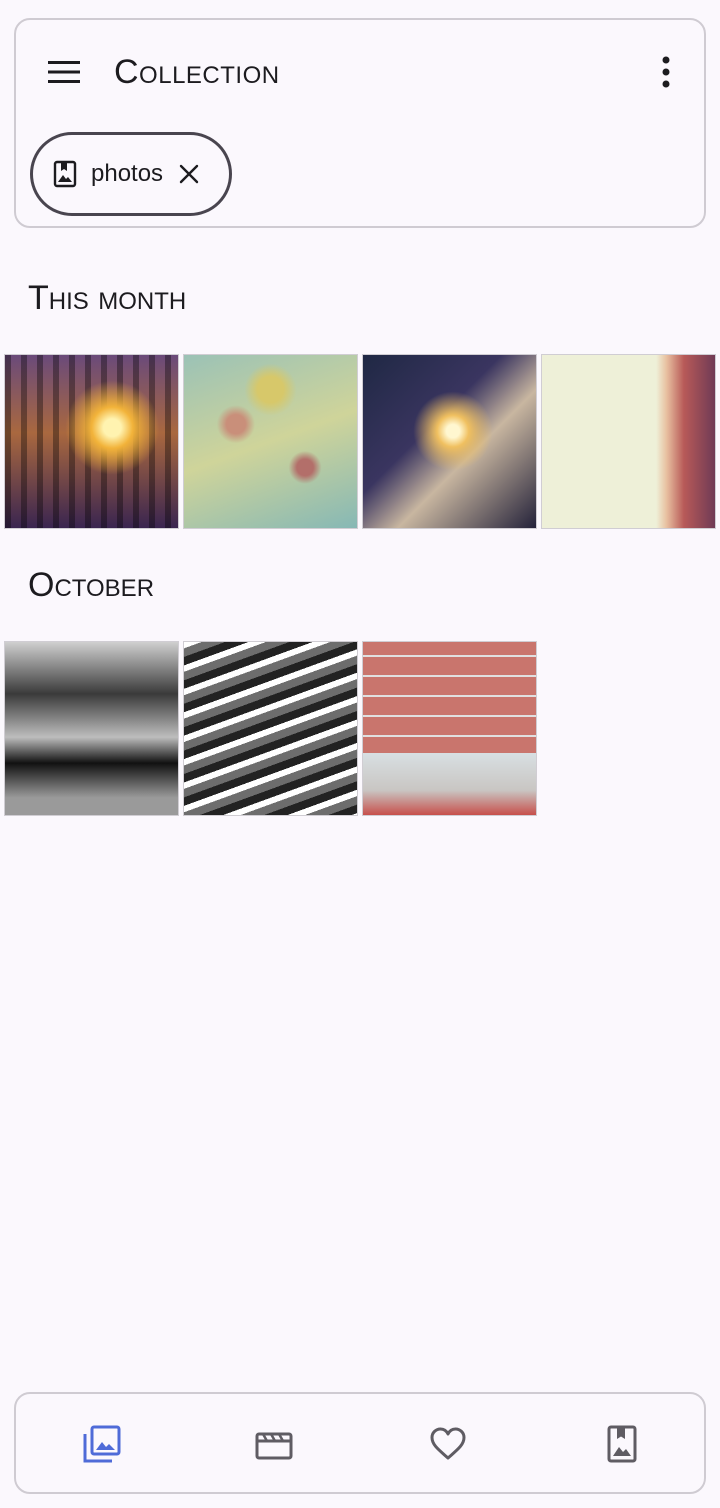 Image resolution: width=720 pixels, height=1508 pixels. I want to click on page-title: Collection, so click(197, 72).